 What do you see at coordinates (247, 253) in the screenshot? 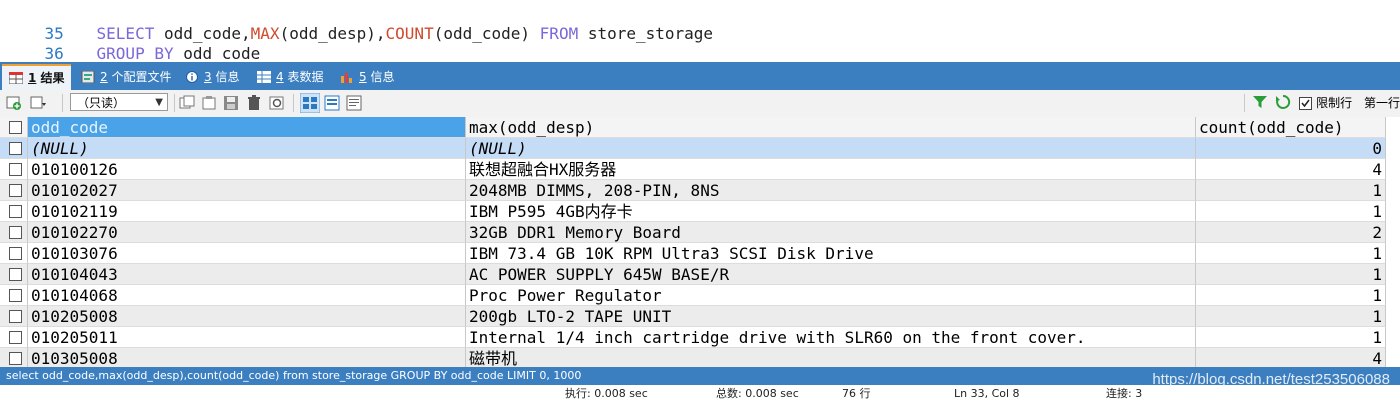
I see `cell-odd-code: 010103076` at bounding box center [247, 253].